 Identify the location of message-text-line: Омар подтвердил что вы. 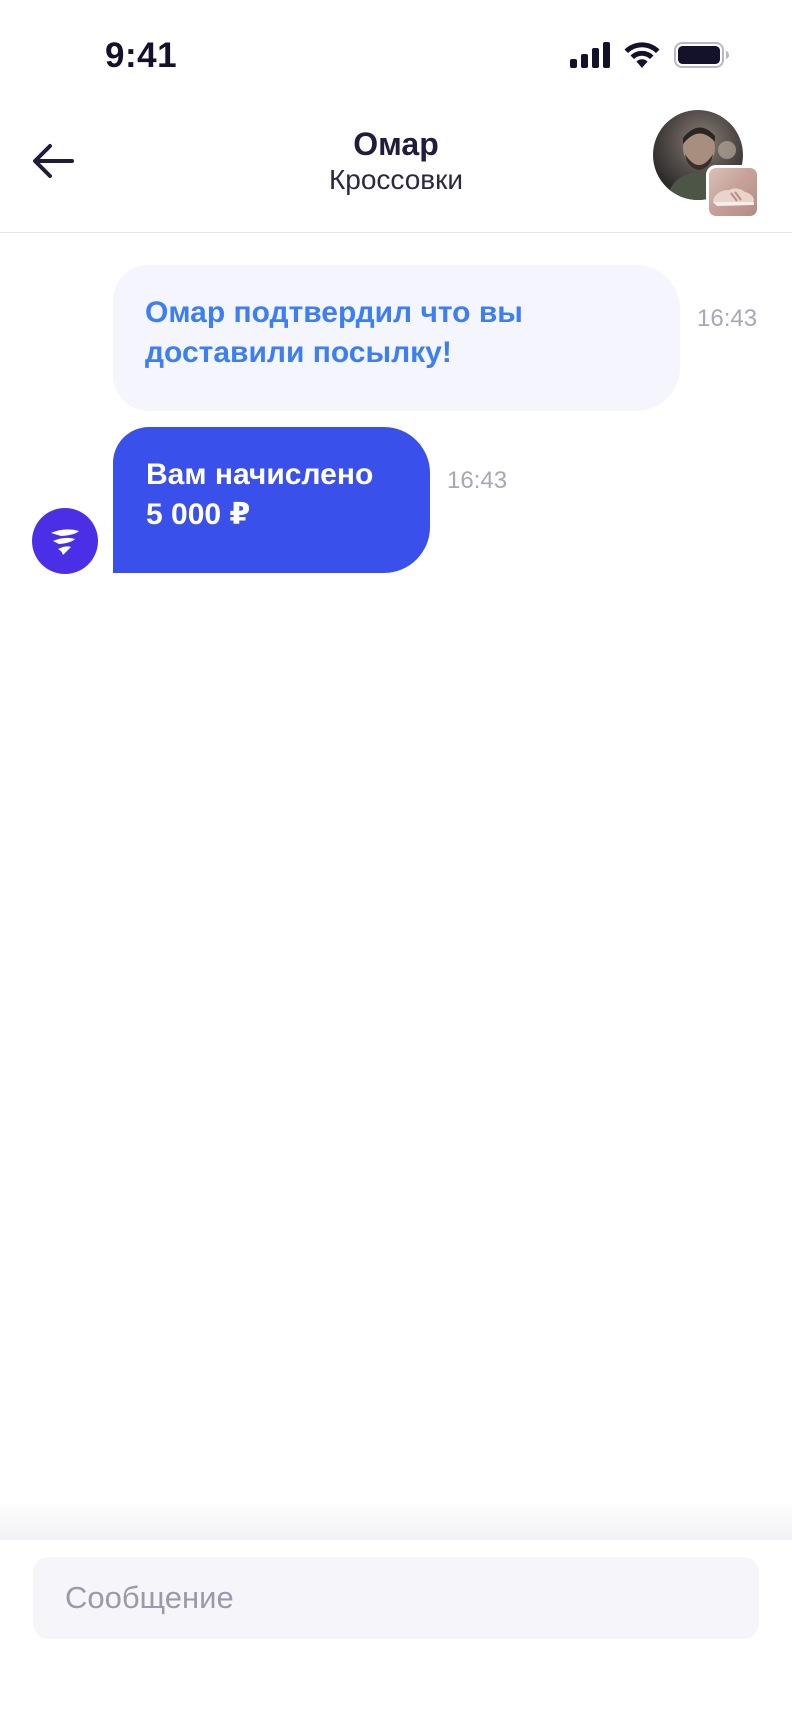
(334, 312).